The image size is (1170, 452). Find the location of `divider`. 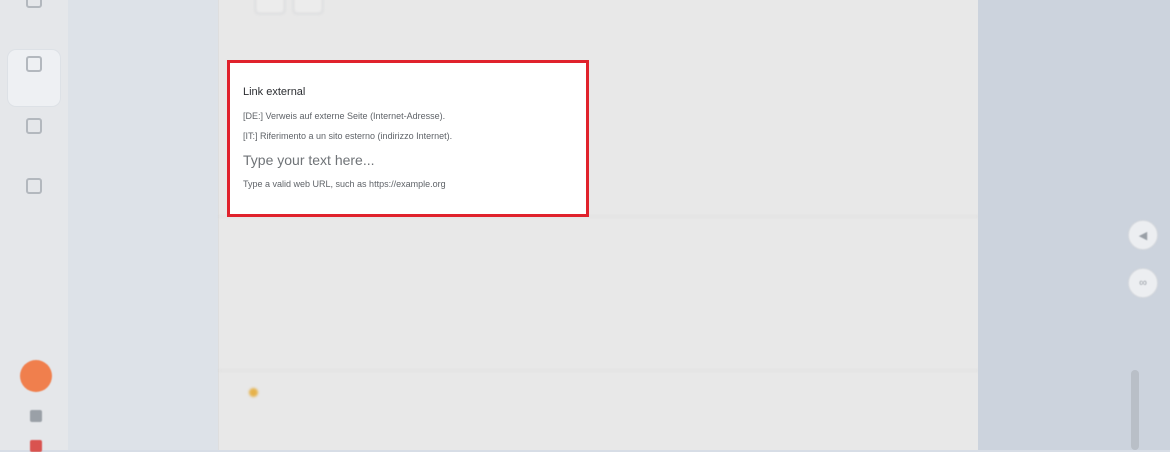

divider is located at coordinates (599, 370).